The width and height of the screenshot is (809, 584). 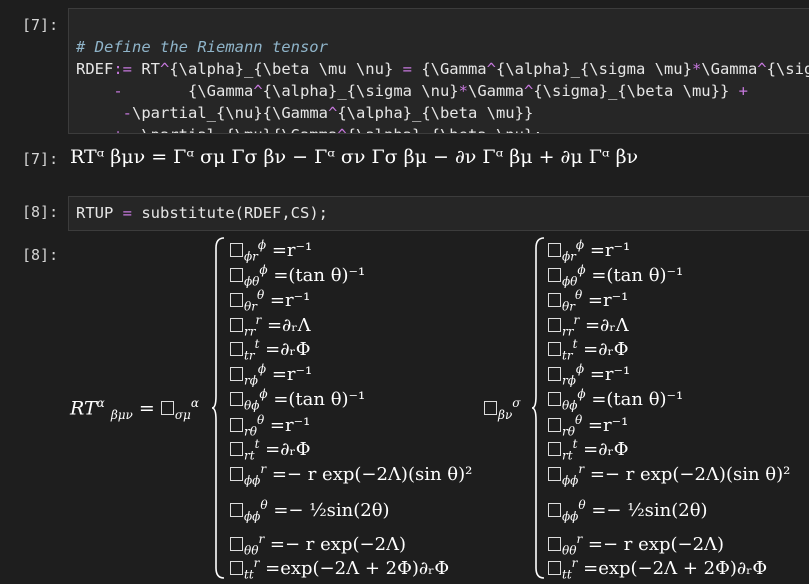 What do you see at coordinates (202, 47) in the screenshot?
I see `code-comment: # Define the Riemann tensor` at bounding box center [202, 47].